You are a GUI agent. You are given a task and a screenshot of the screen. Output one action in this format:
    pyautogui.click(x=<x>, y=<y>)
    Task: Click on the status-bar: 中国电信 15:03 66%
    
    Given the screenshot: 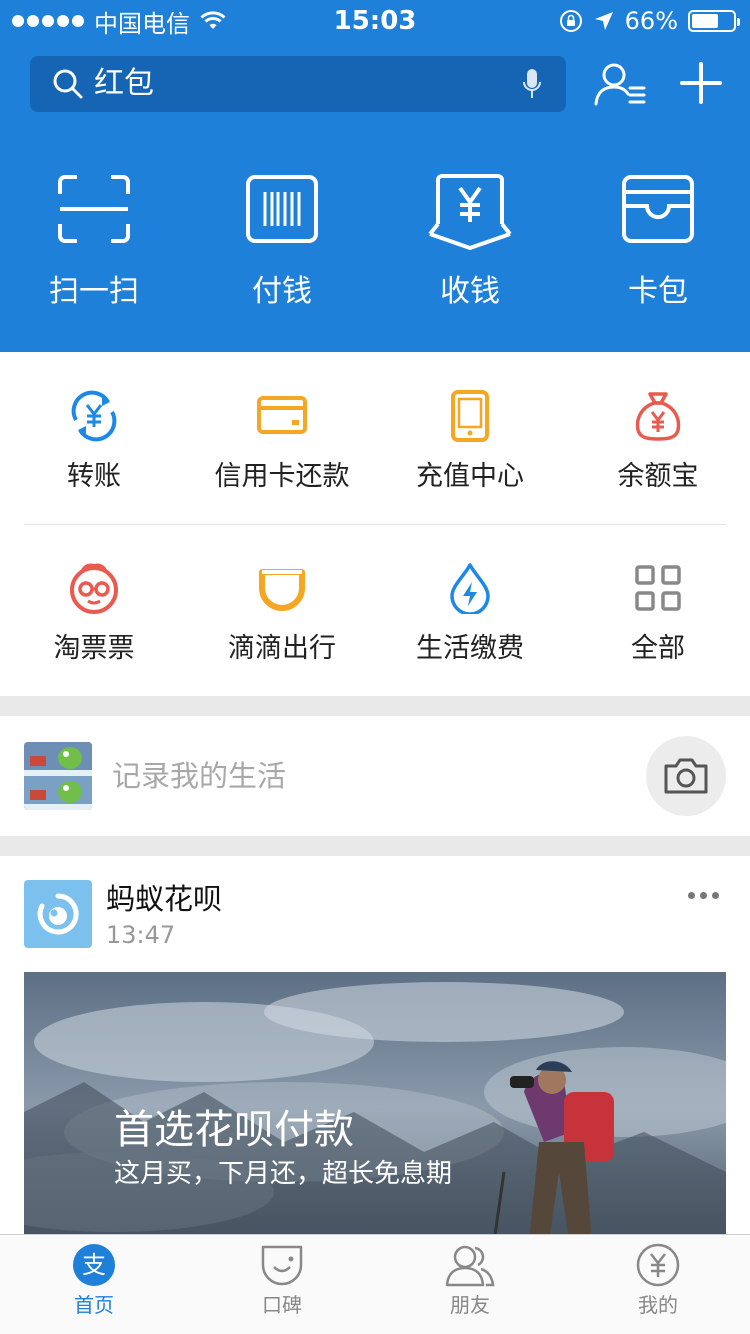 What is the action you would take?
    pyautogui.click(x=375, y=20)
    